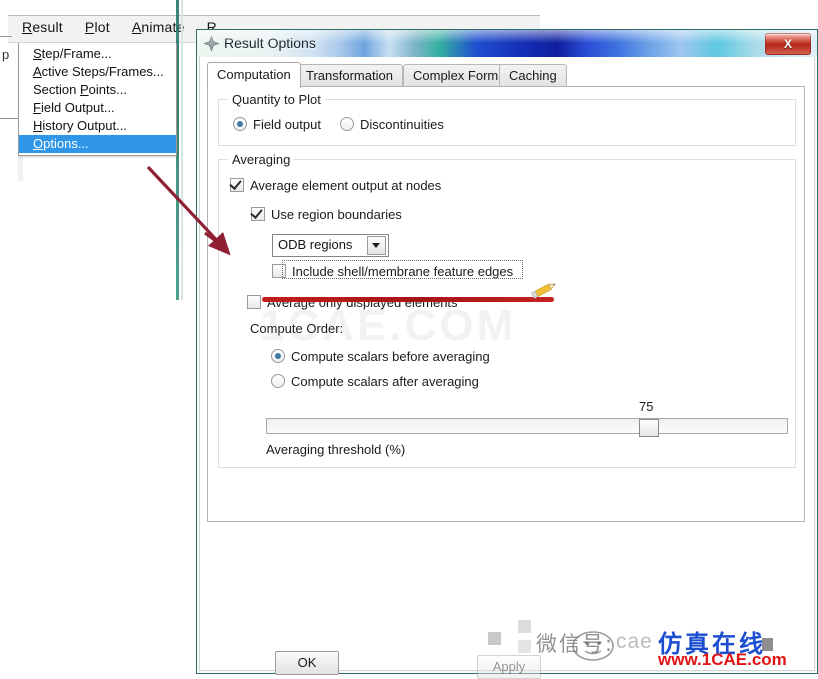 The image size is (818, 679). What do you see at coordinates (408, 299) in the screenshot?
I see `annotation-red-underline` at bounding box center [408, 299].